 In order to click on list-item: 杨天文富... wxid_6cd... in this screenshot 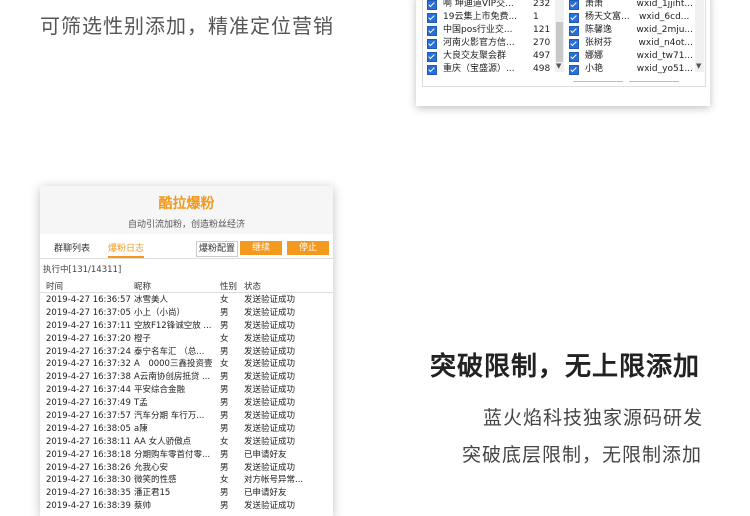, I will do `click(631, 17)`.